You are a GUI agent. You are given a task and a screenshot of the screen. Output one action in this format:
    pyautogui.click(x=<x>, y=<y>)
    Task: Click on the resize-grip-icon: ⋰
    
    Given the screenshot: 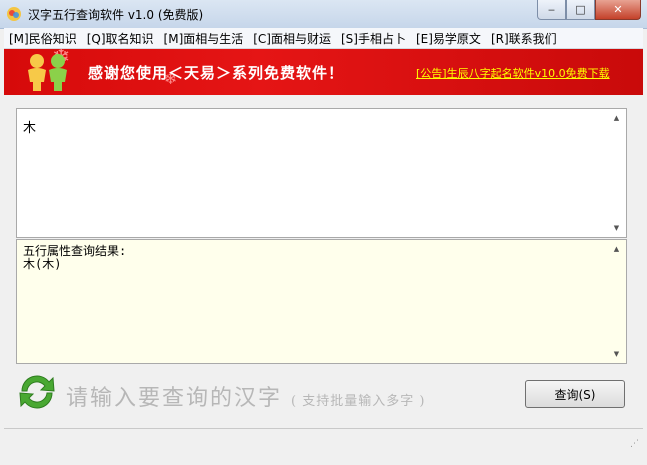 What is the action you would take?
    pyautogui.click(x=634, y=444)
    